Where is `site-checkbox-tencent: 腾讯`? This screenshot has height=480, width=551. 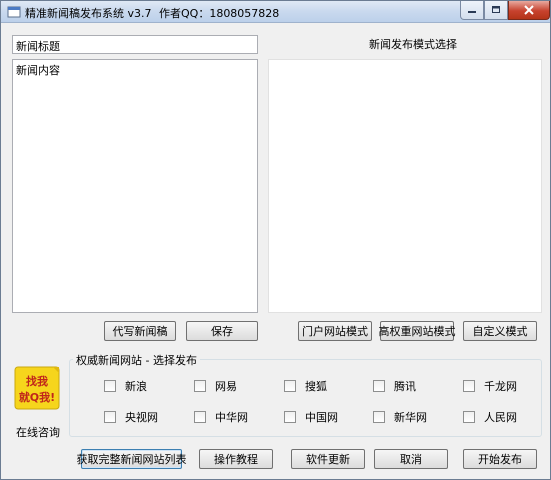
site-checkbox-tencent: 腾讯 is located at coordinates (394, 386).